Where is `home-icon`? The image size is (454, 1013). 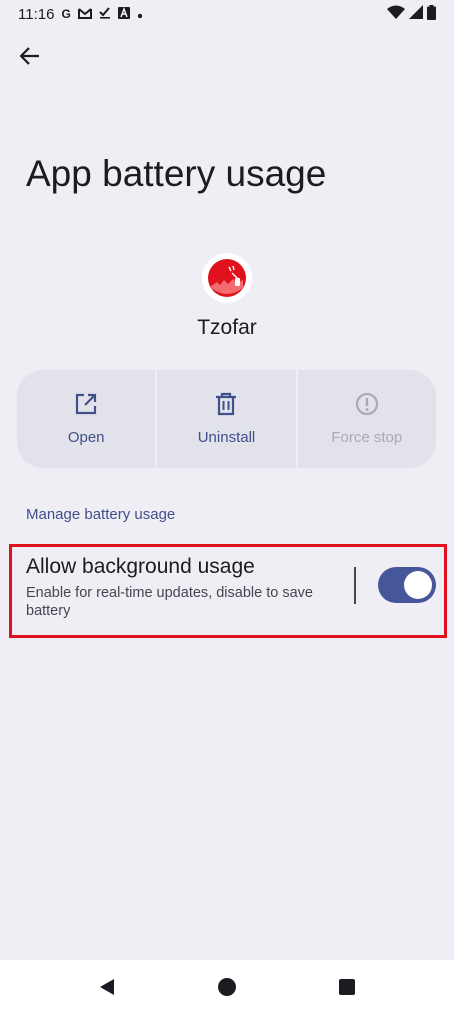 home-icon is located at coordinates (227, 986).